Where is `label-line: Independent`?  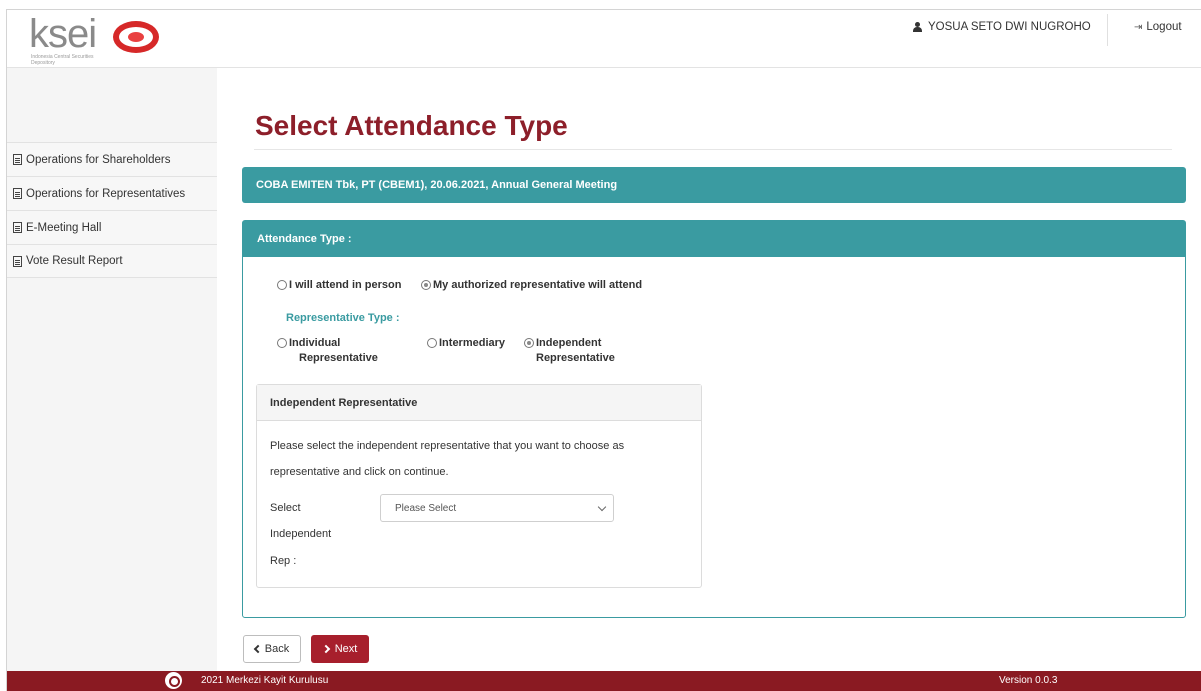 label-line: Independent is located at coordinates (569, 343).